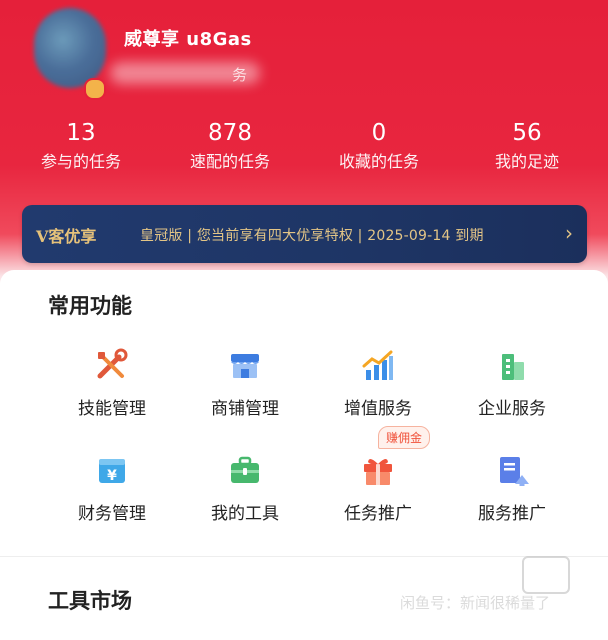 The image size is (608, 640). What do you see at coordinates (245, 366) in the screenshot?
I see `shop-icon` at bounding box center [245, 366].